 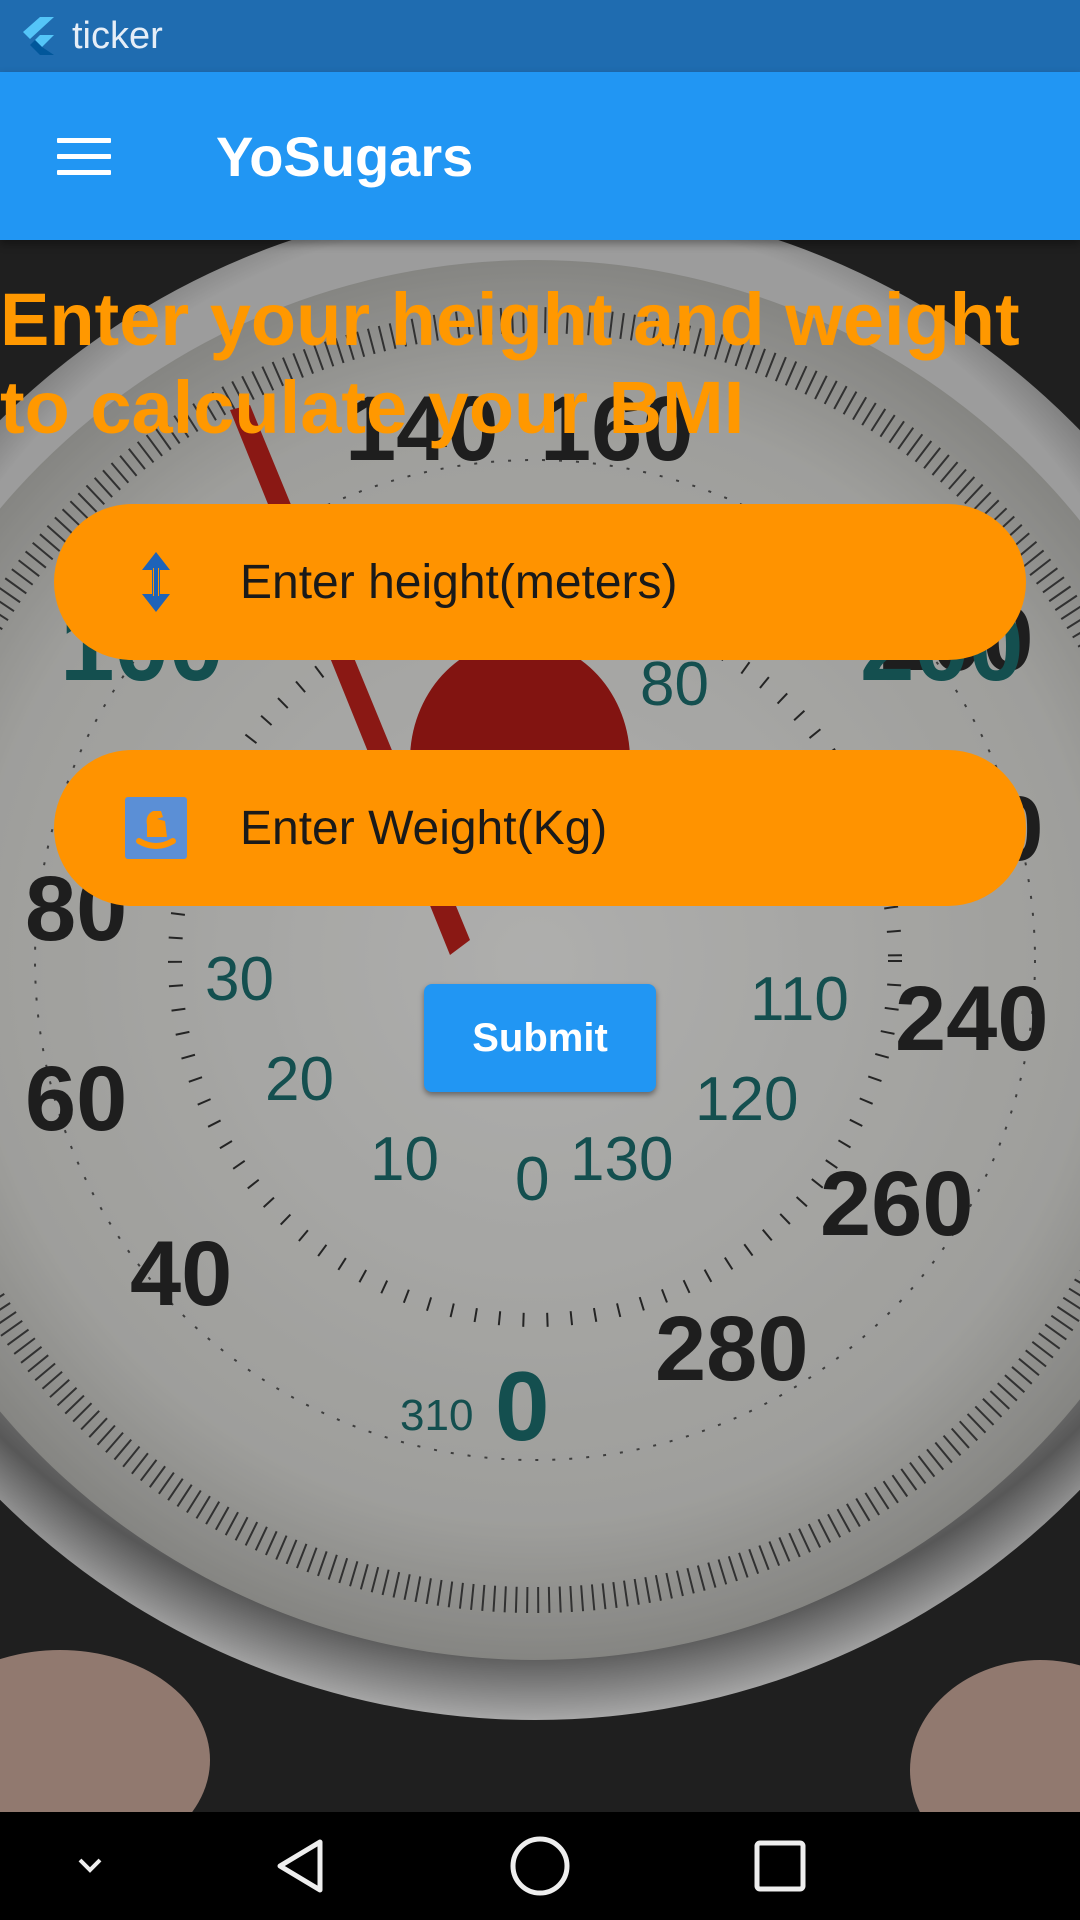 What do you see at coordinates (540, 36) in the screenshot?
I see `window-titlebar: ticker` at bounding box center [540, 36].